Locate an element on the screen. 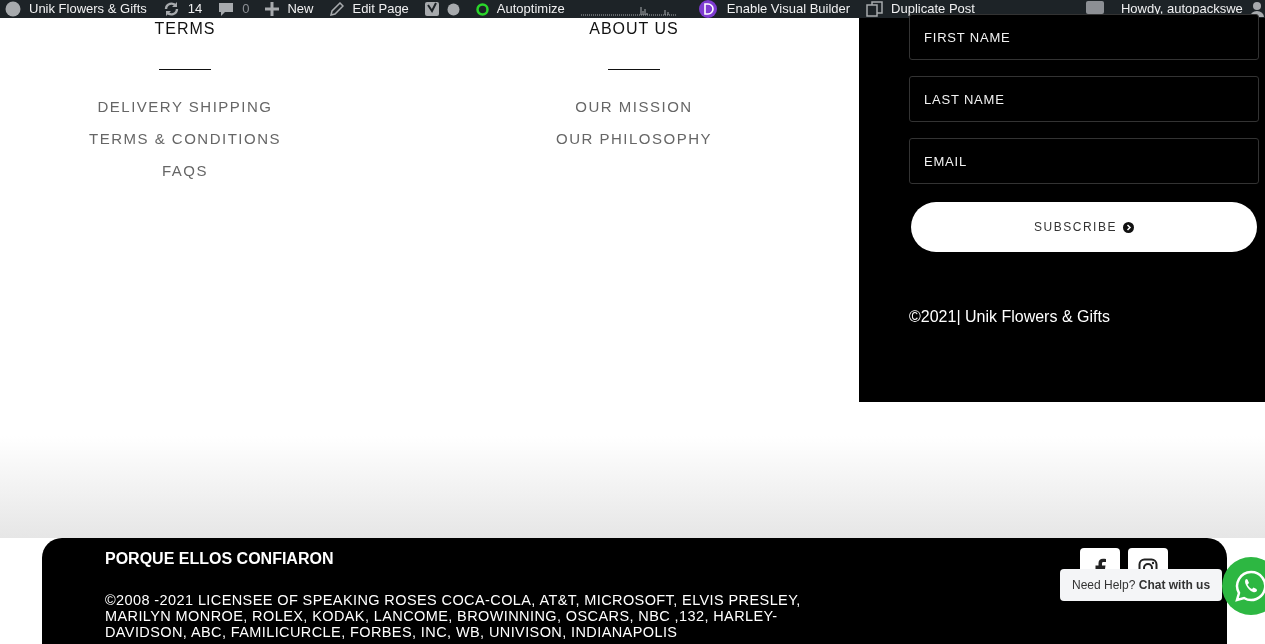  duplicate-icon is located at coordinates (875, 9).